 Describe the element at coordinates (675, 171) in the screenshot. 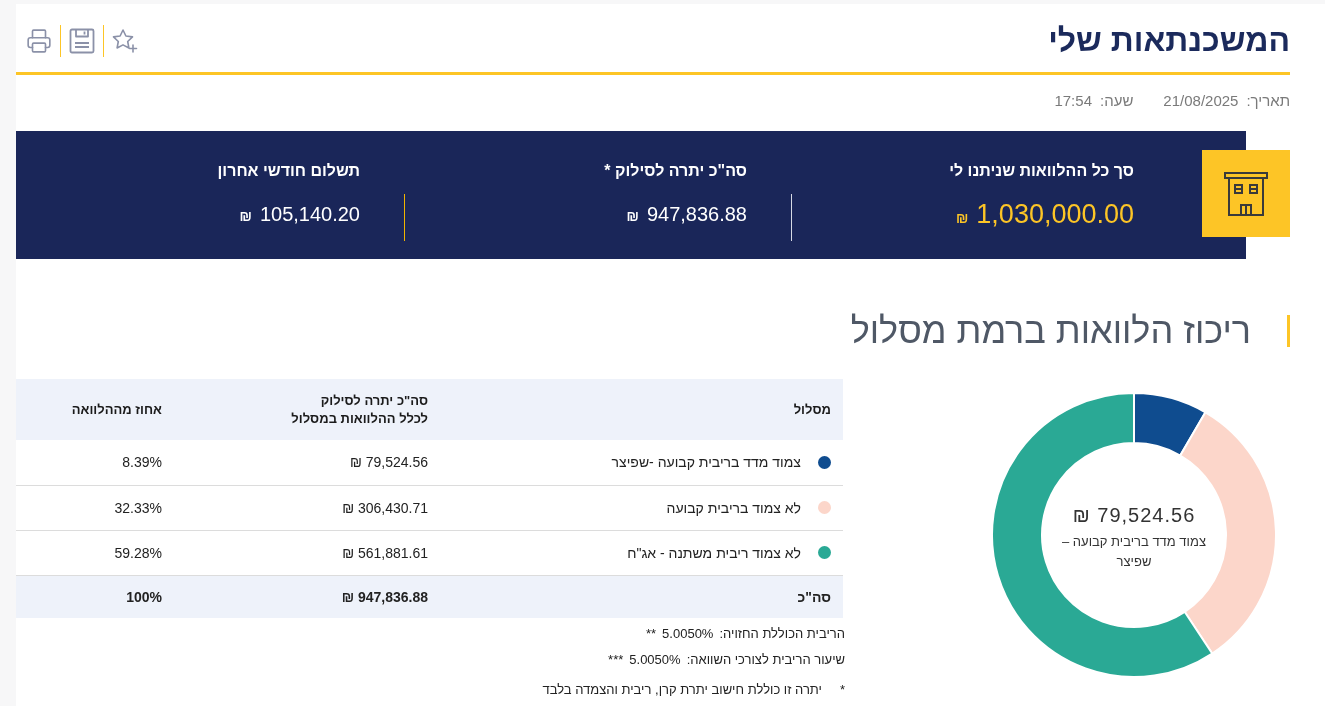

I see `stat-label: סה"כ יתרה לסילוק *` at that location.